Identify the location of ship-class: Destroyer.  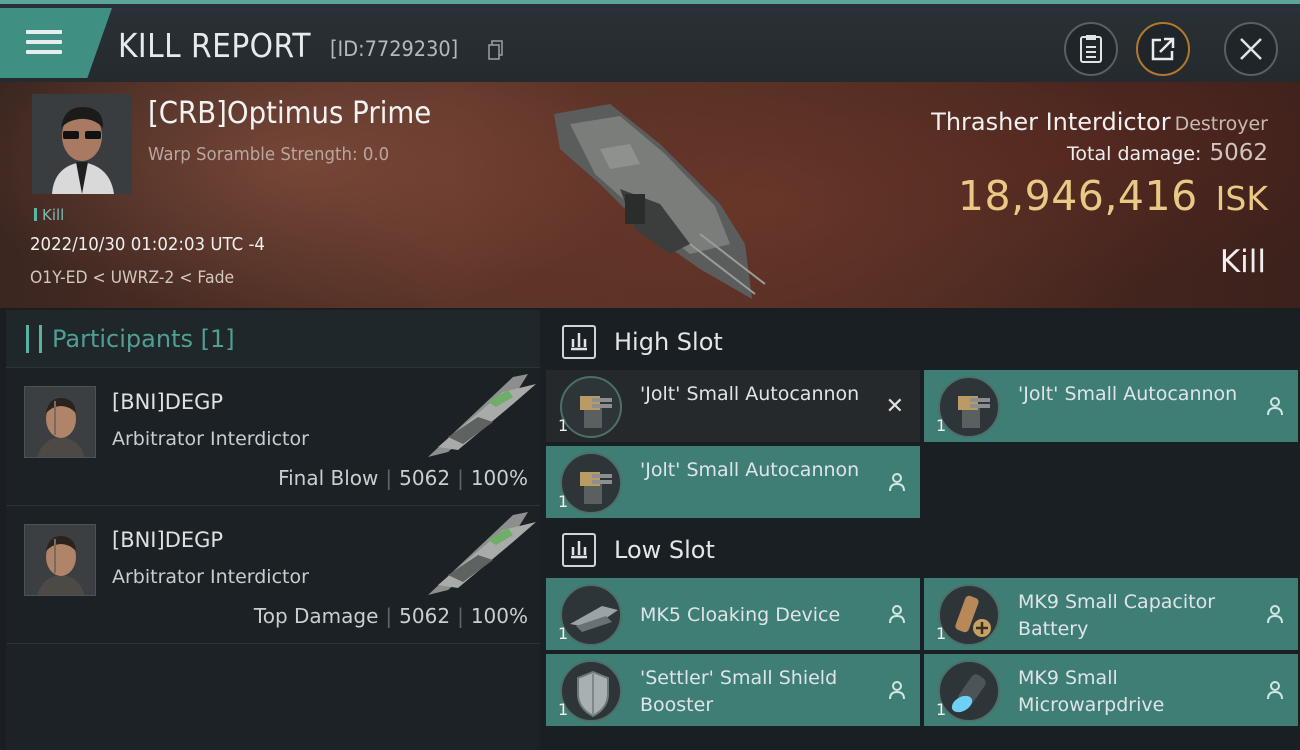
(1221, 124).